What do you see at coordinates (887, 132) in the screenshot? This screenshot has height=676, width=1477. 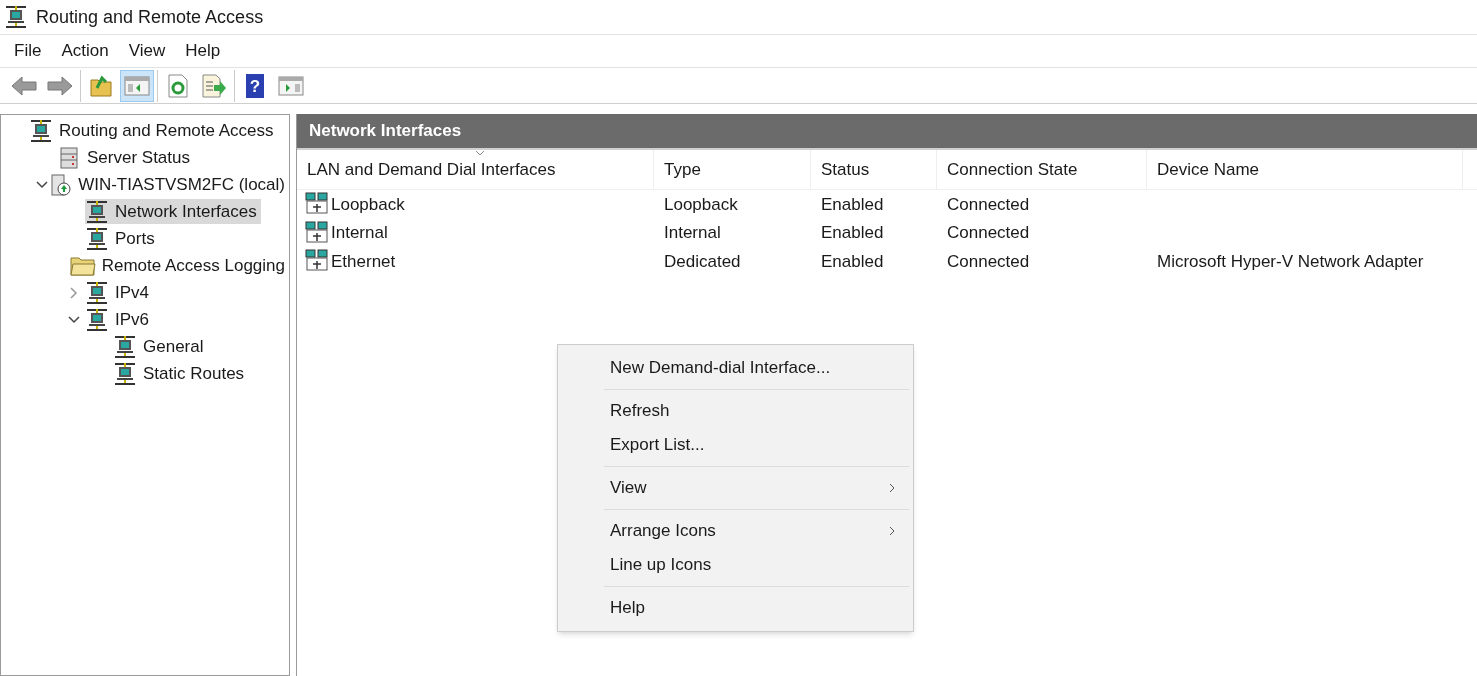 I see `panel-header: Network Interfaces` at bounding box center [887, 132].